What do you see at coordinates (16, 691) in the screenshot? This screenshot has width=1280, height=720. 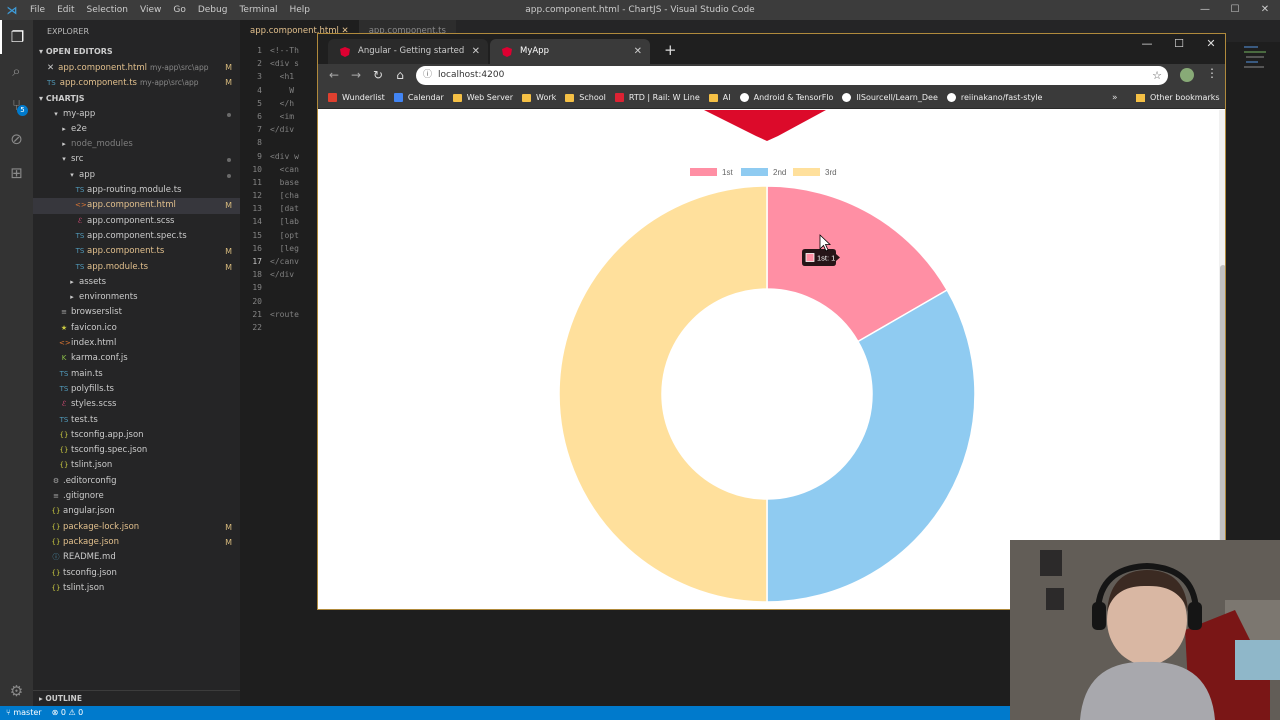 I see `gear-icon: ⚙` at bounding box center [16, 691].